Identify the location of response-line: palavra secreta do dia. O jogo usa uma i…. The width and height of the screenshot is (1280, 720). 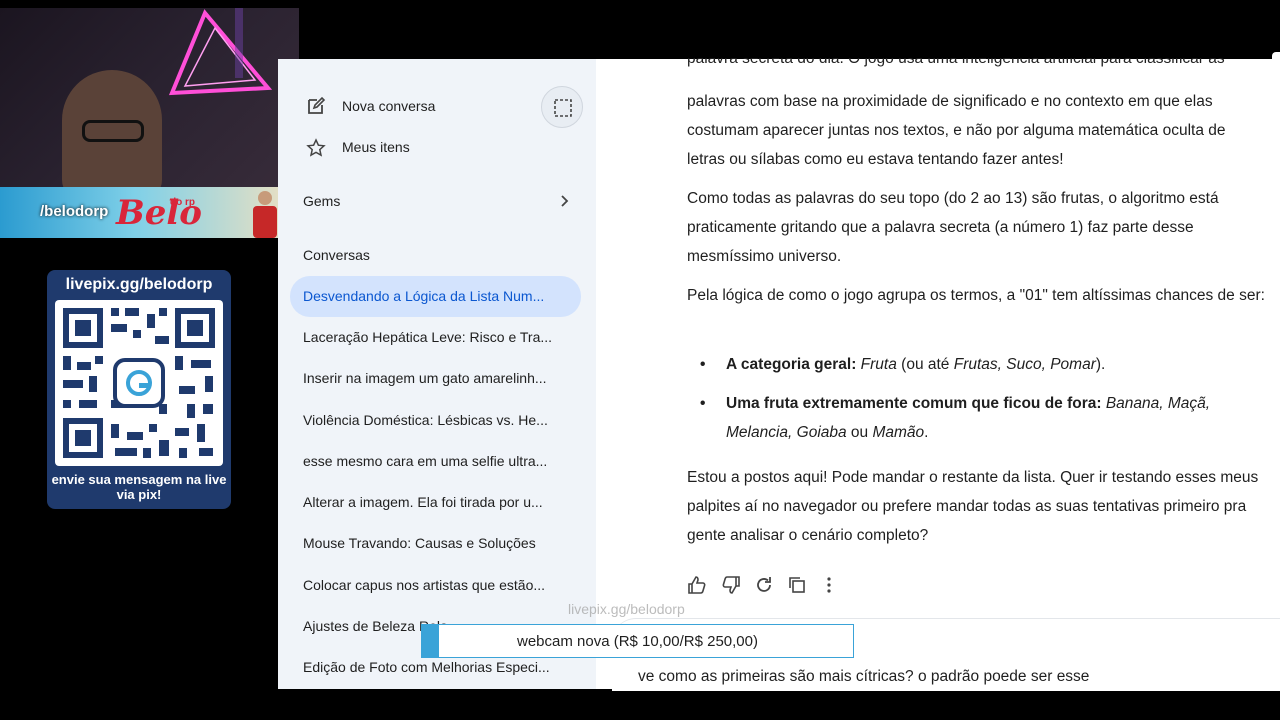
(956, 62).